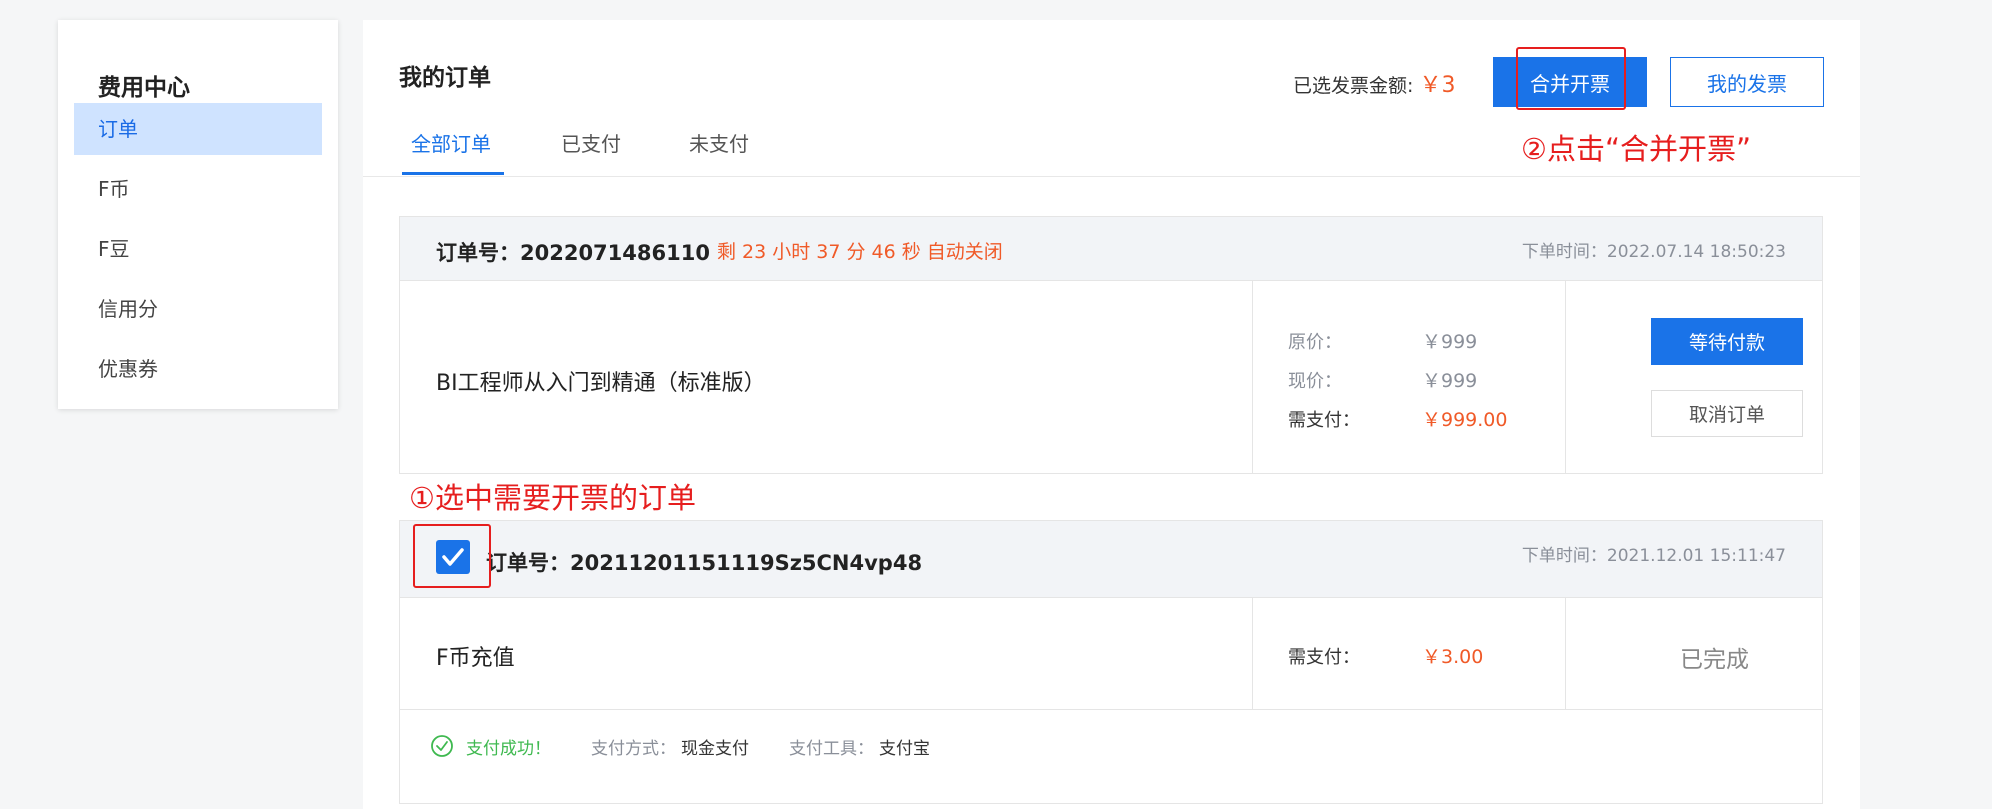  I want to click on success-check-icon, so click(442, 746).